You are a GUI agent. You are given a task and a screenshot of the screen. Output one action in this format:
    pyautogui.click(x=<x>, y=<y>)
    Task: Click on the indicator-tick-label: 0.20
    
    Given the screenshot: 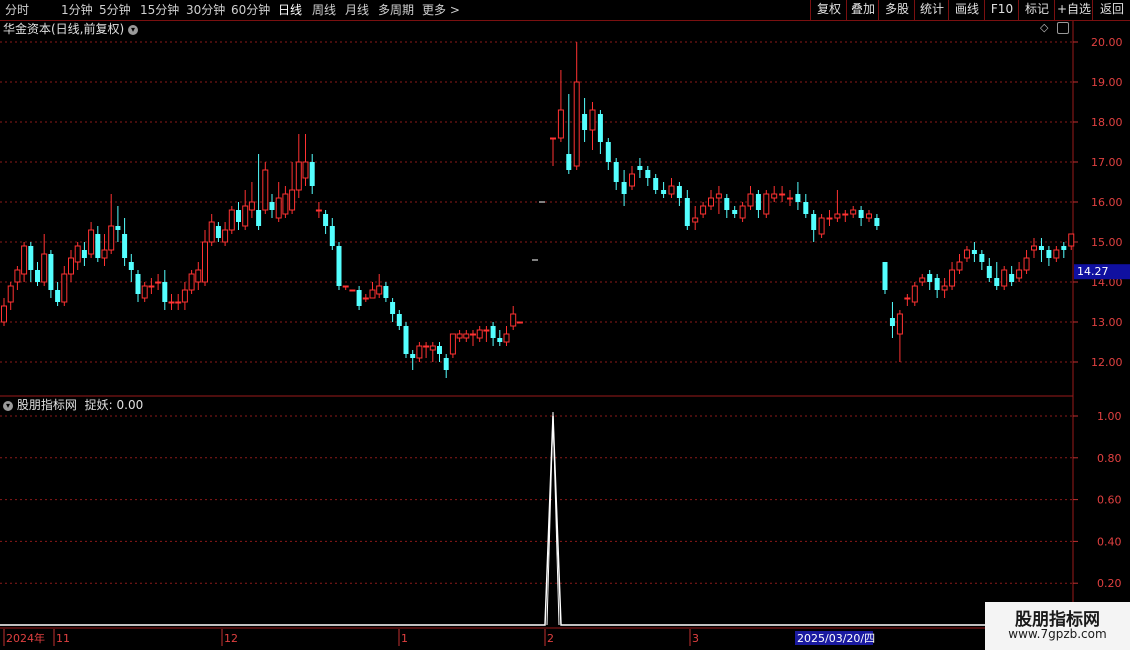 What is the action you would take?
    pyautogui.click(x=1109, y=583)
    